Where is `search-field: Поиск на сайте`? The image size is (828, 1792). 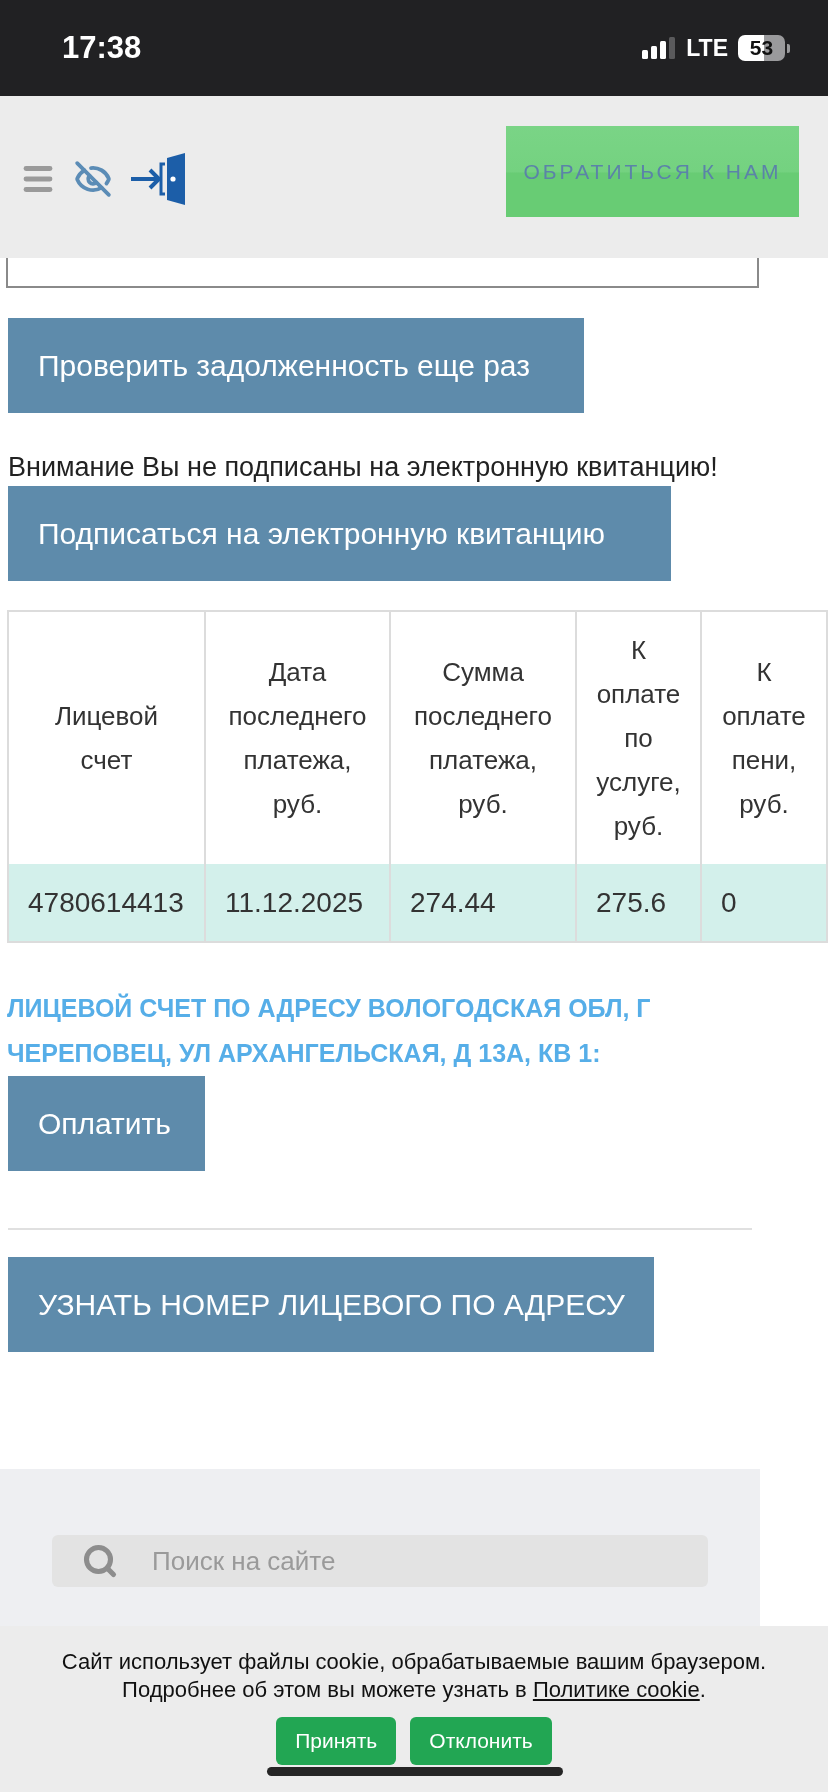
search-field: Поиск на сайте is located at coordinates (380, 1561).